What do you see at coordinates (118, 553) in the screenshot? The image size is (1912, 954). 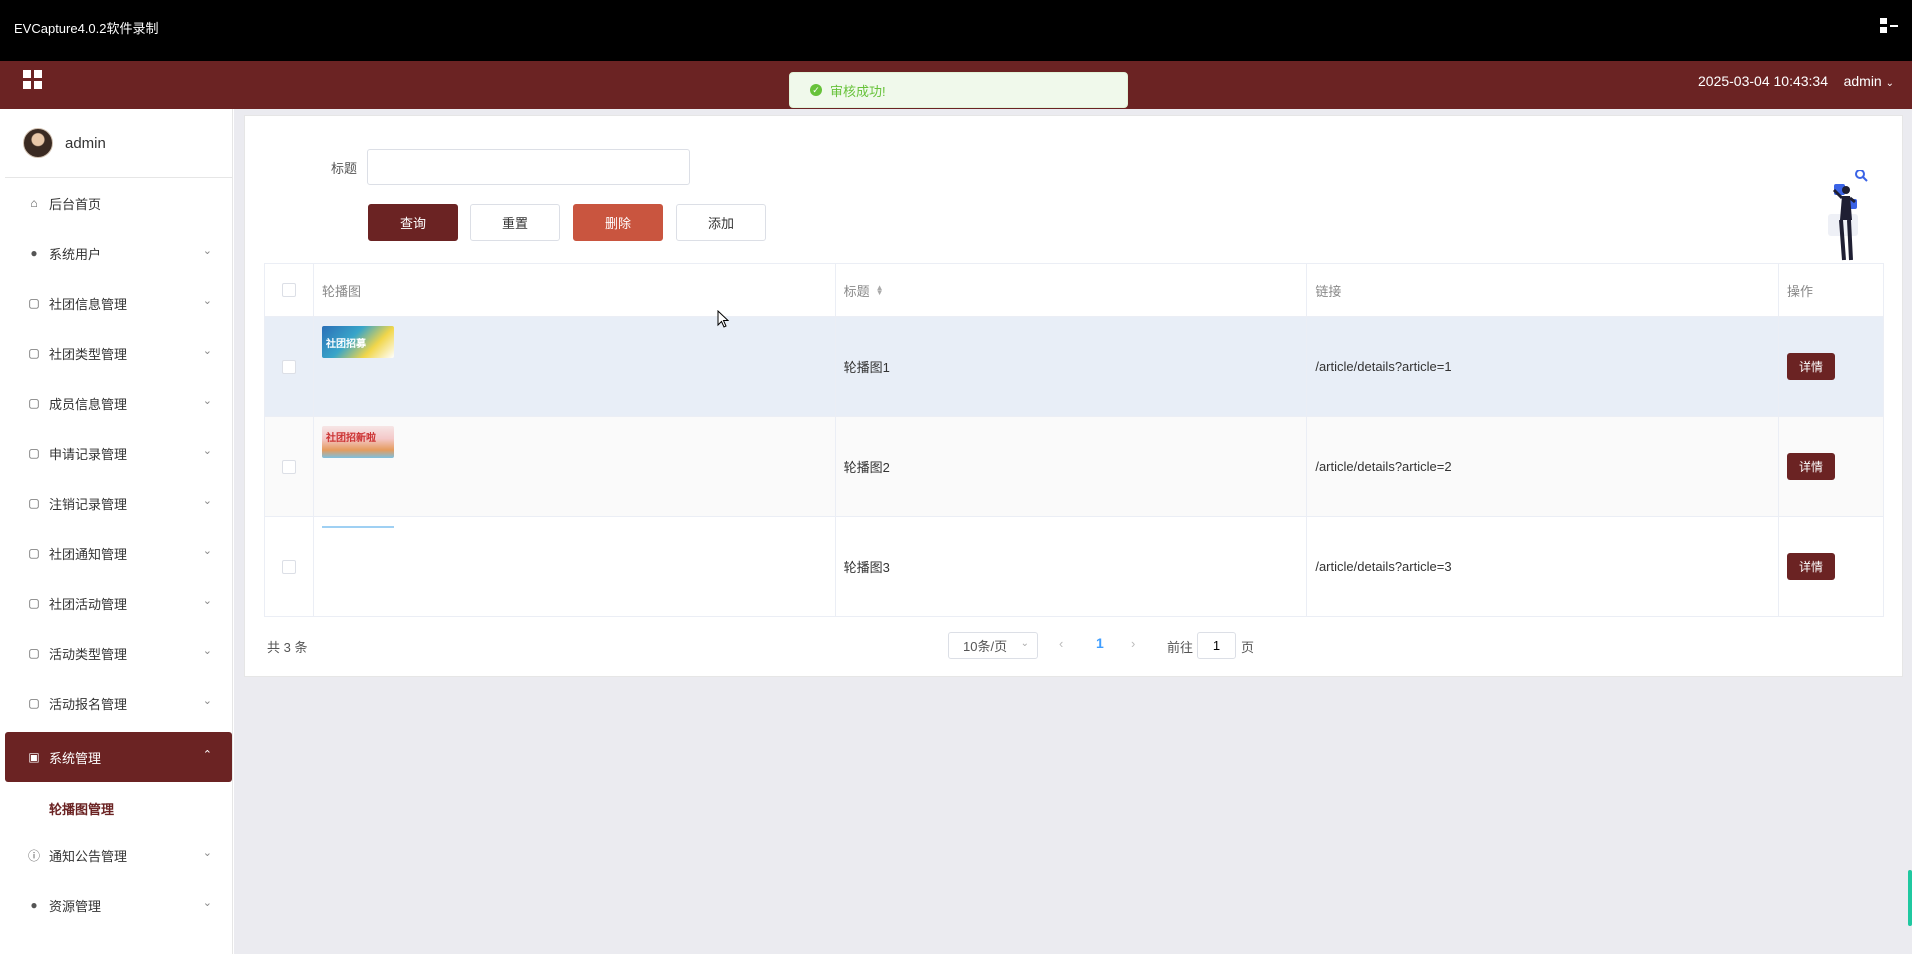 I see `sidebar-item-club-notices: ▢ 社团通知管理 ⌄` at bounding box center [118, 553].